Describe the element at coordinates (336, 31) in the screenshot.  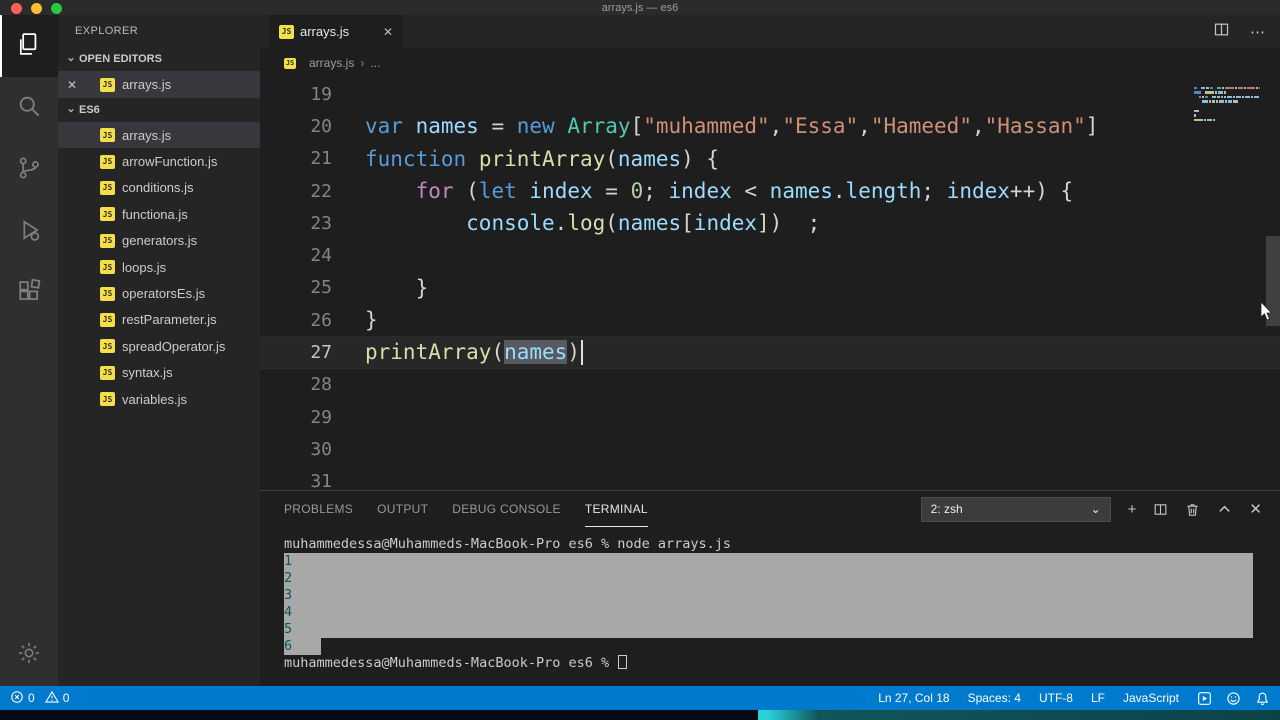
I see `tab-arrays-js: JS arrays.js ✕` at that location.